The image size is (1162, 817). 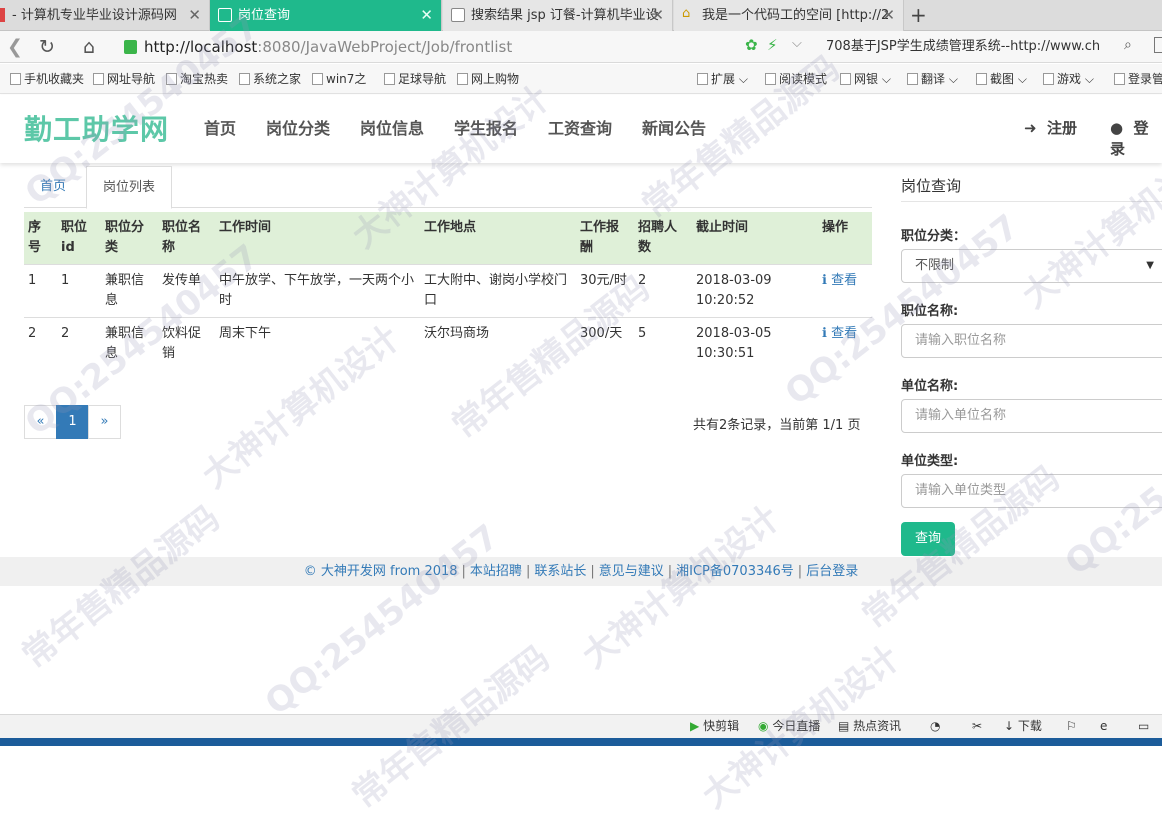 What do you see at coordinates (197, 79) in the screenshot?
I see `bookmark-item: 淘宝热卖` at bounding box center [197, 79].